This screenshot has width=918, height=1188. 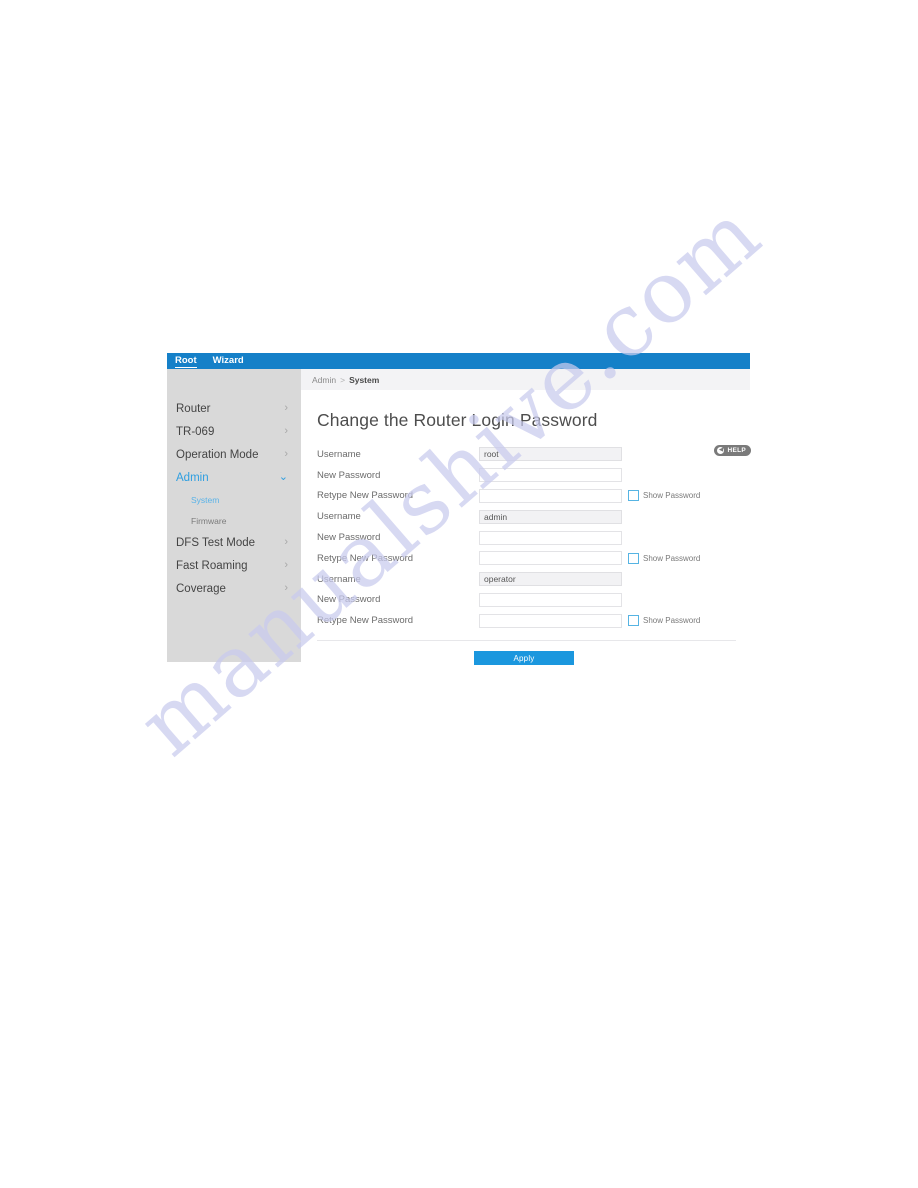 What do you see at coordinates (525, 379) in the screenshot?
I see `breadcrumb: Admin > System` at bounding box center [525, 379].